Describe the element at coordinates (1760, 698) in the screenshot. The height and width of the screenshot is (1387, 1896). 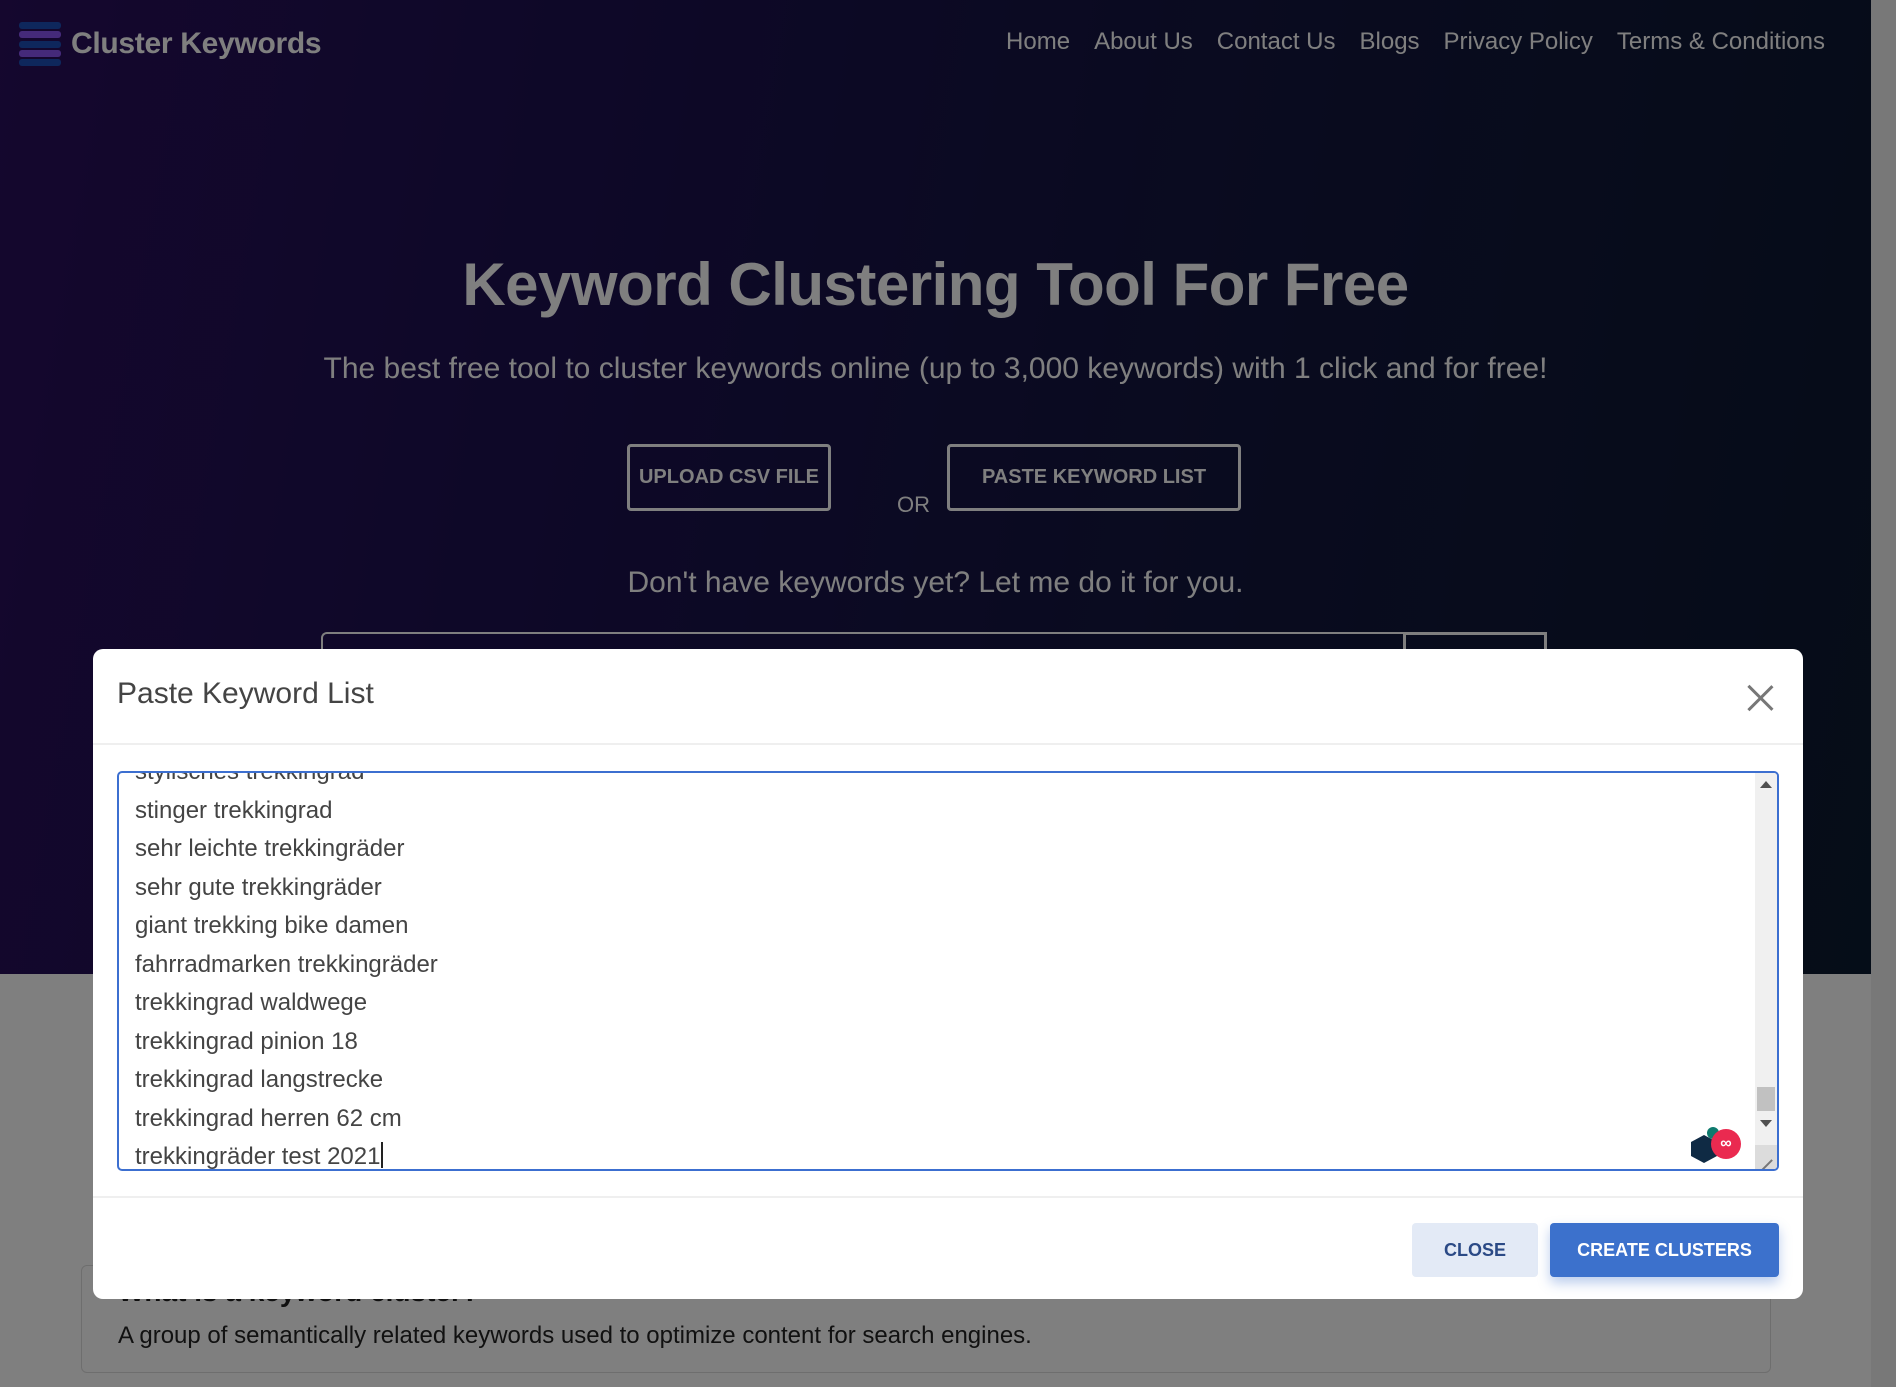
I see `close-icon` at that location.